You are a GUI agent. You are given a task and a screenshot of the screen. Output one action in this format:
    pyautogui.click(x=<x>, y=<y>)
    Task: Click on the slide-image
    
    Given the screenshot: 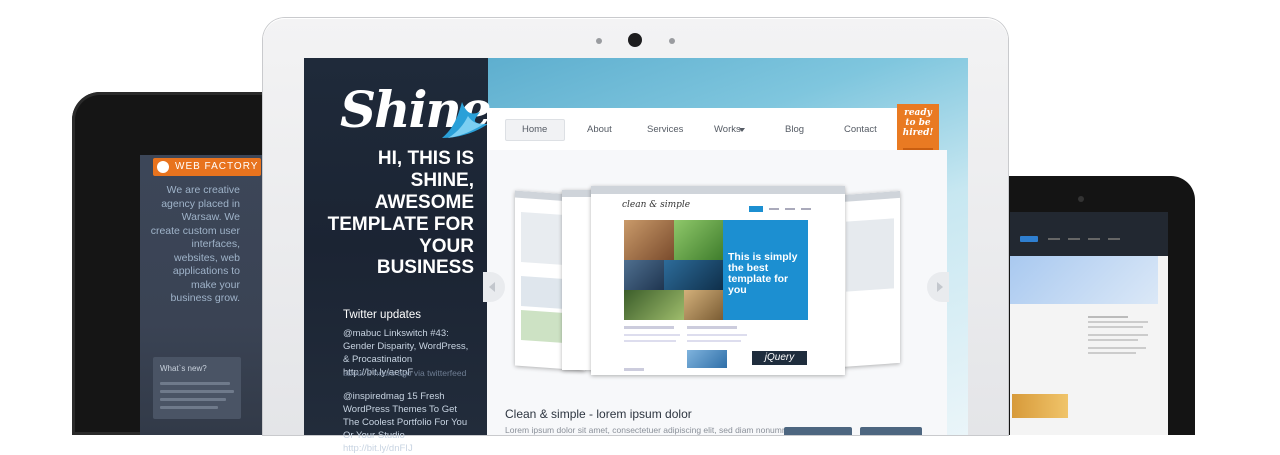 What is the action you would take?
    pyautogui.click(x=870, y=255)
    